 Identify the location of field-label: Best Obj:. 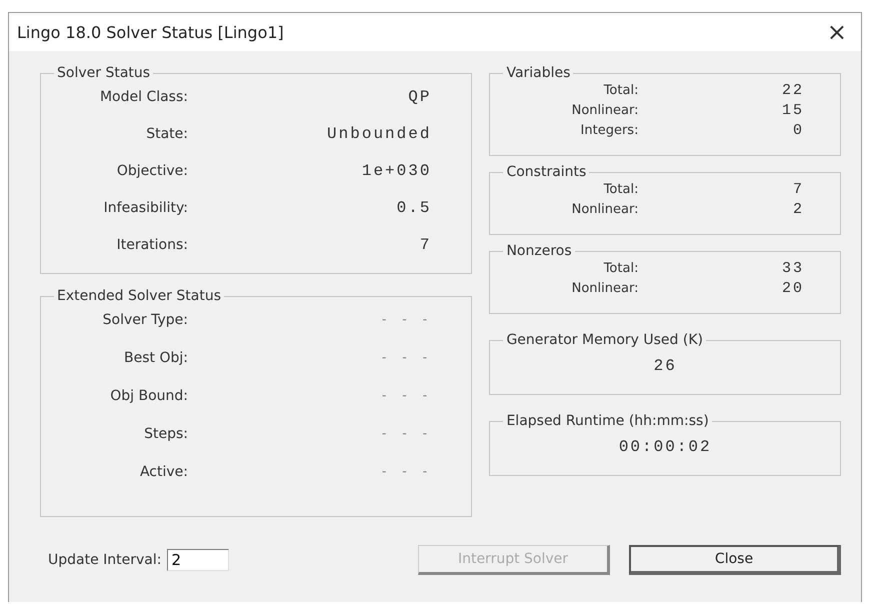
(155, 358).